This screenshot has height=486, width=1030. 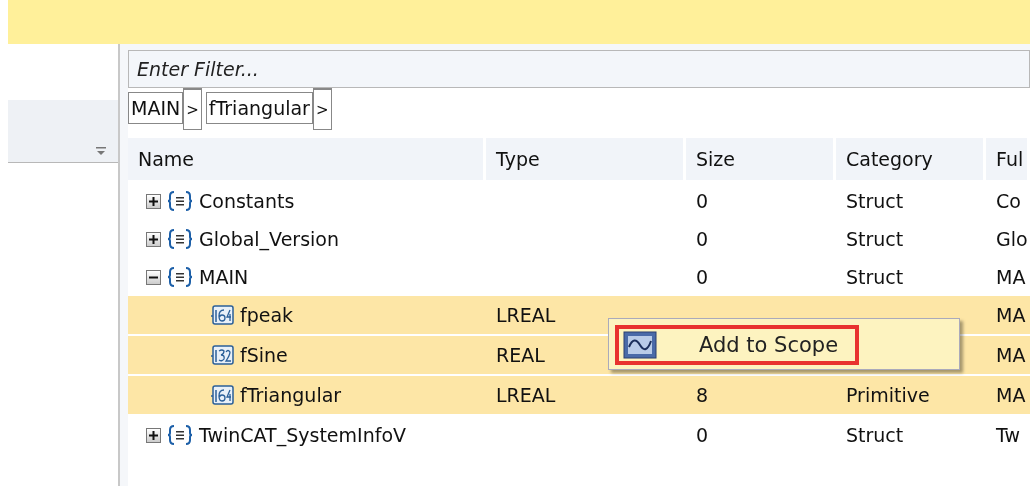 What do you see at coordinates (264, 355) in the screenshot?
I see `variable-name: fSine` at bounding box center [264, 355].